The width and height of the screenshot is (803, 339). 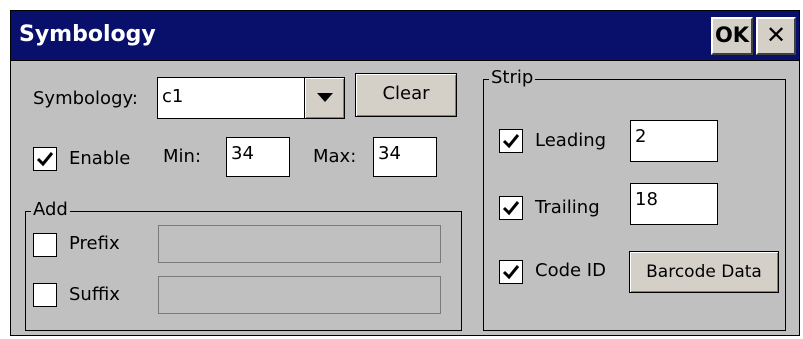 What do you see at coordinates (85, 98) in the screenshot?
I see `symbology-label: Symbology:` at bounding box center [85, 98].